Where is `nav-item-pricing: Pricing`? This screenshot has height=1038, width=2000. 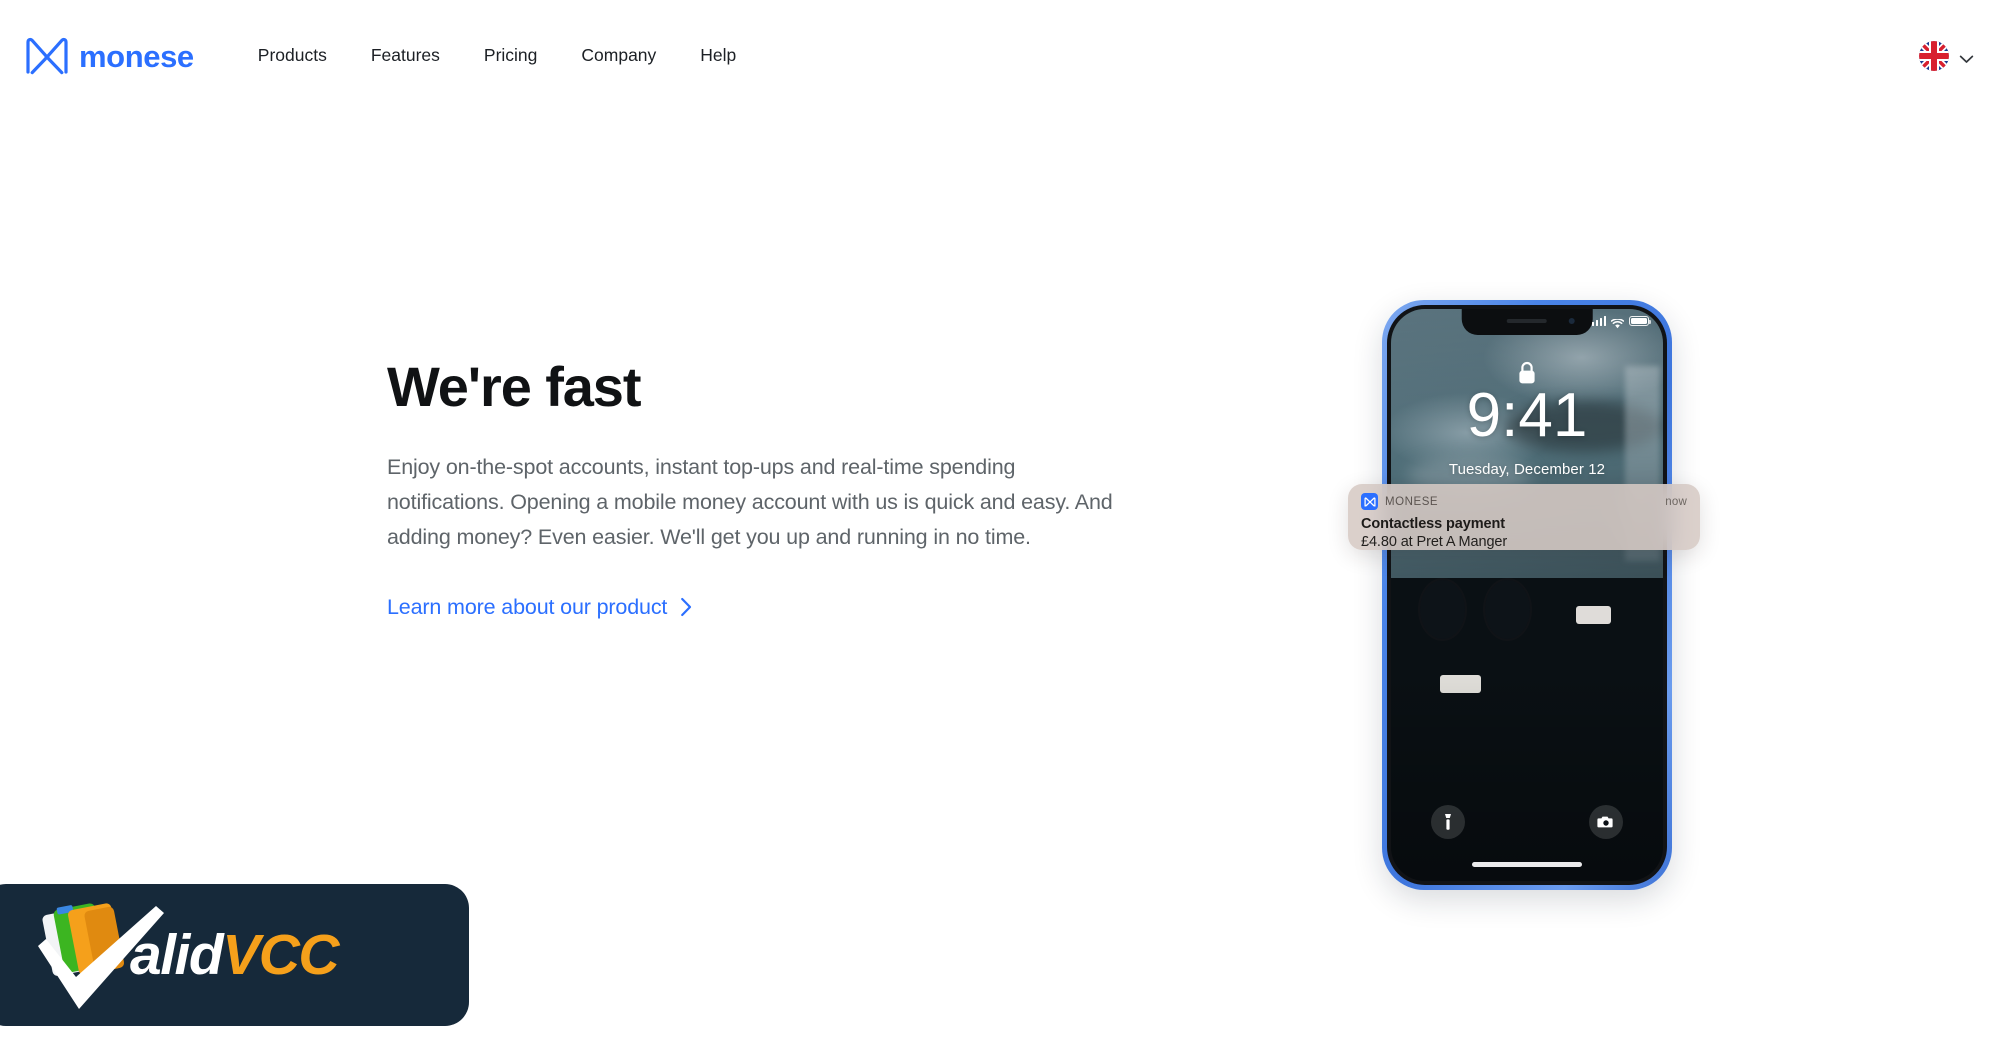
nav-item-pricing: Pricing is located at coordinates (511, 56).